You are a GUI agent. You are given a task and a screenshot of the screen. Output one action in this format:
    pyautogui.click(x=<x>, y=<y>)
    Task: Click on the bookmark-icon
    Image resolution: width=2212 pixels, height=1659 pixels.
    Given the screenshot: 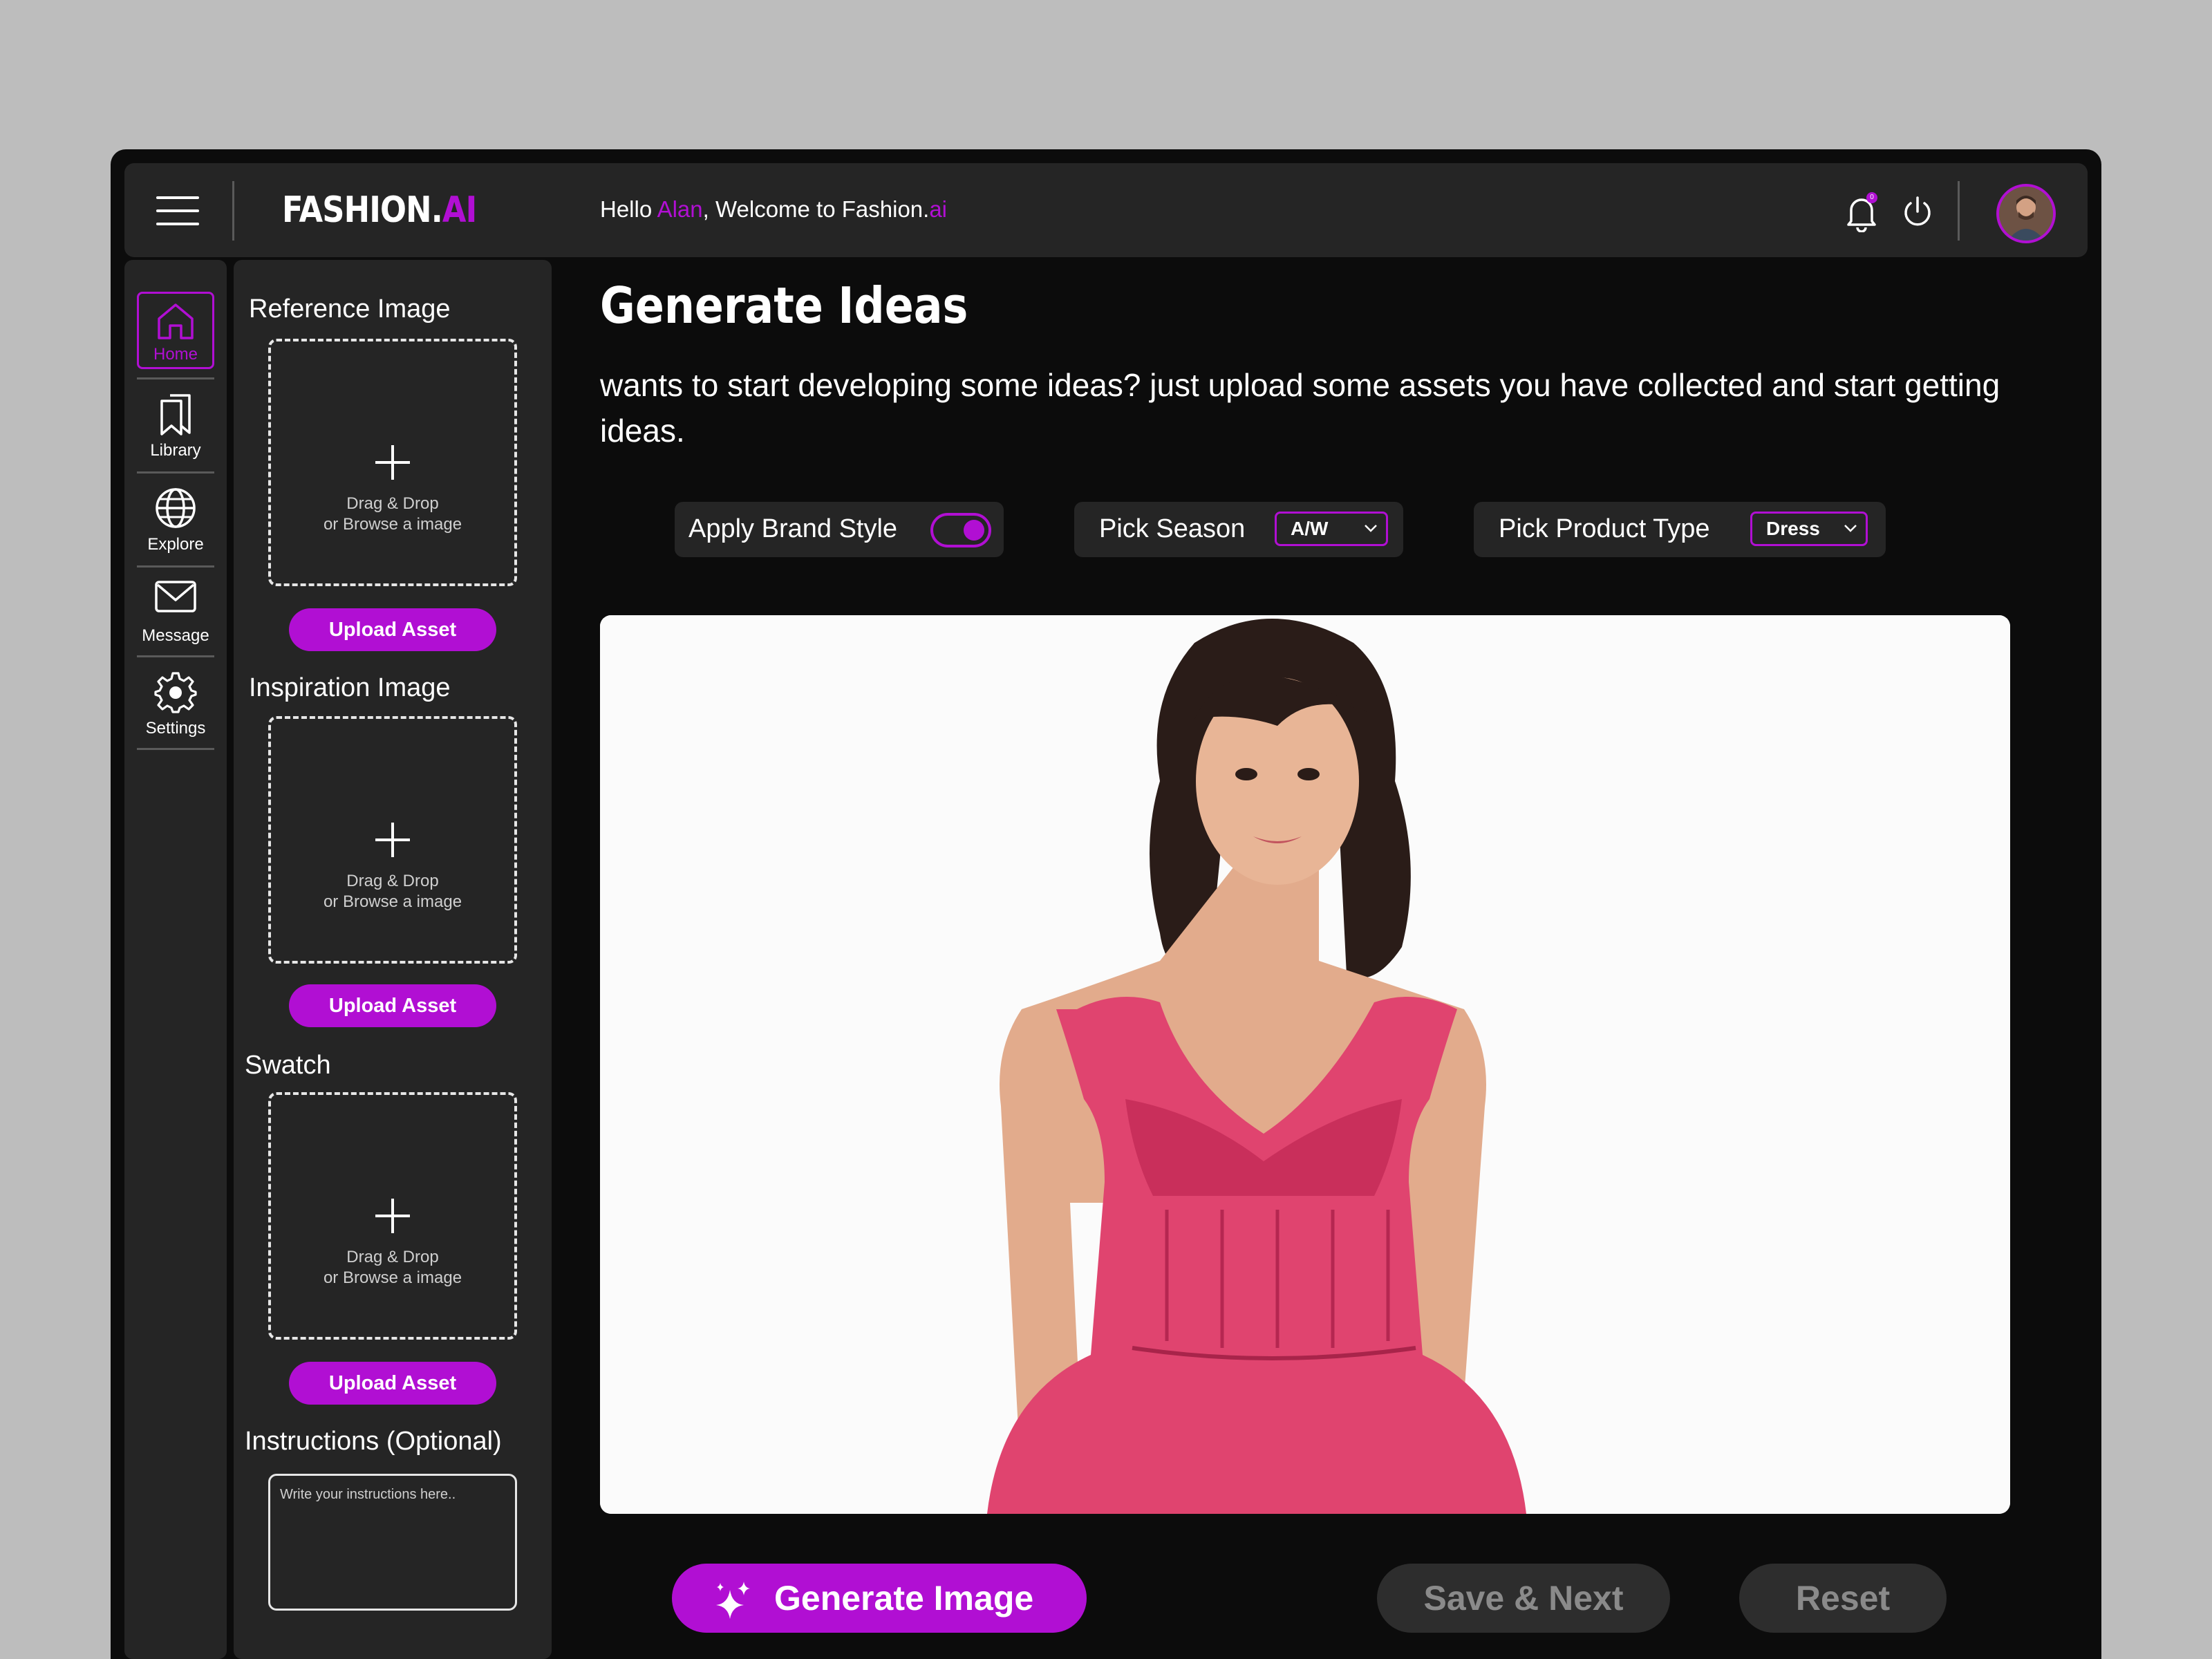 What is the action you would take?
    pyautogui.click(x=175, y=414)
    